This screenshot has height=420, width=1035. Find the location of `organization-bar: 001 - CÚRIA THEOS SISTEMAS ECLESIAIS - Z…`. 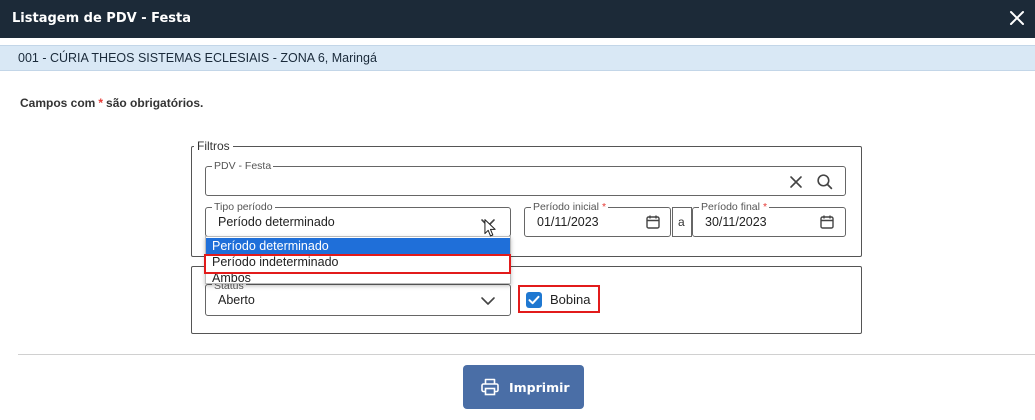

organization-bar: 001 - CÚRIA THEOS SISTEMAS ECLESIAIS - Z… is located at coordinates (517, 58).